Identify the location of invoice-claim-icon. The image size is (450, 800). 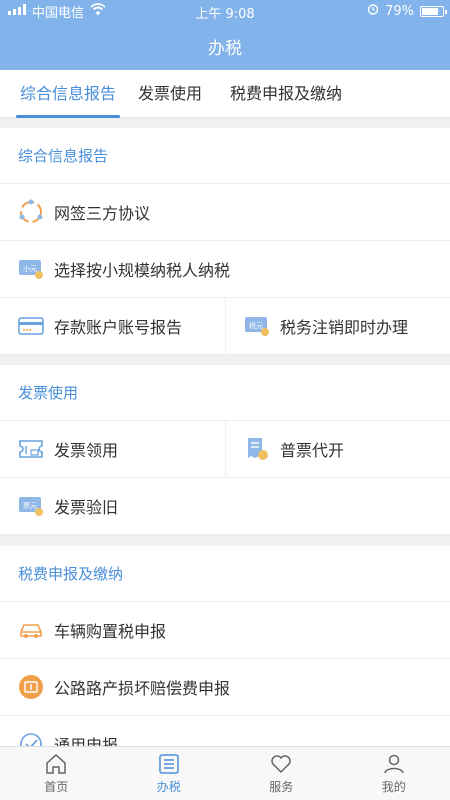
(31, 449).